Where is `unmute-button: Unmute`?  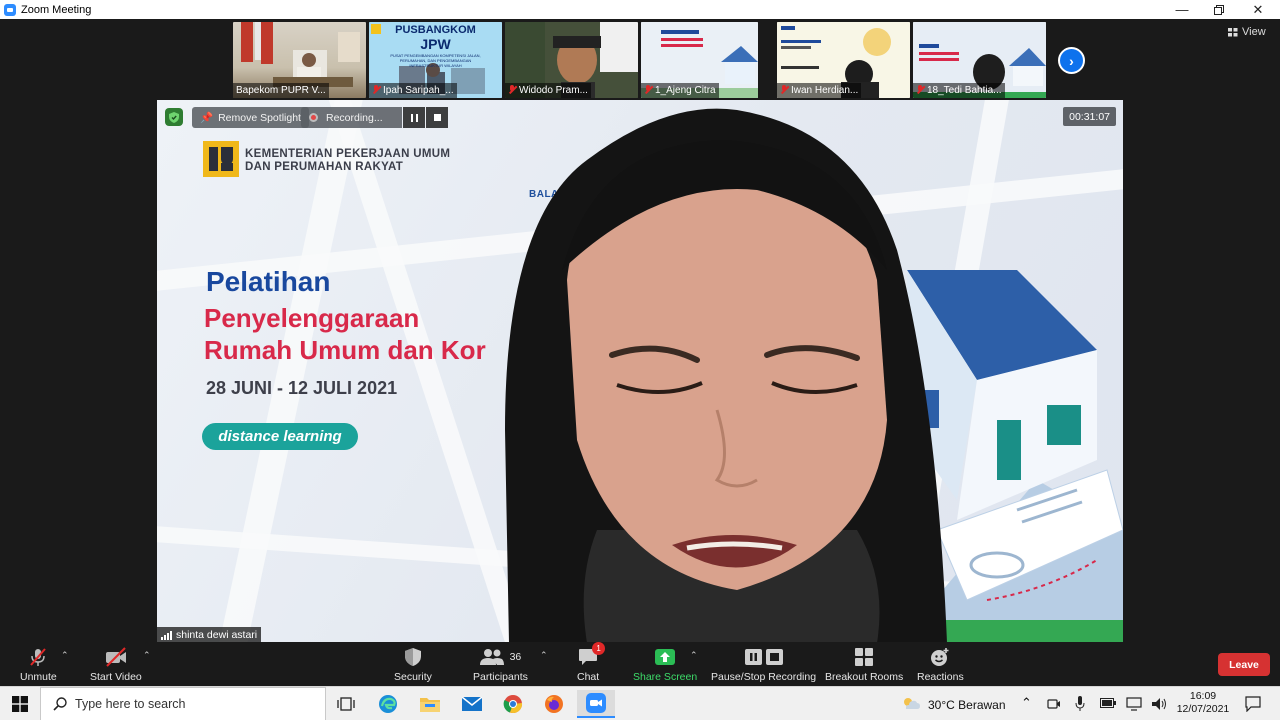 unmute-button: Unmute is located at coordinates (38, 664).